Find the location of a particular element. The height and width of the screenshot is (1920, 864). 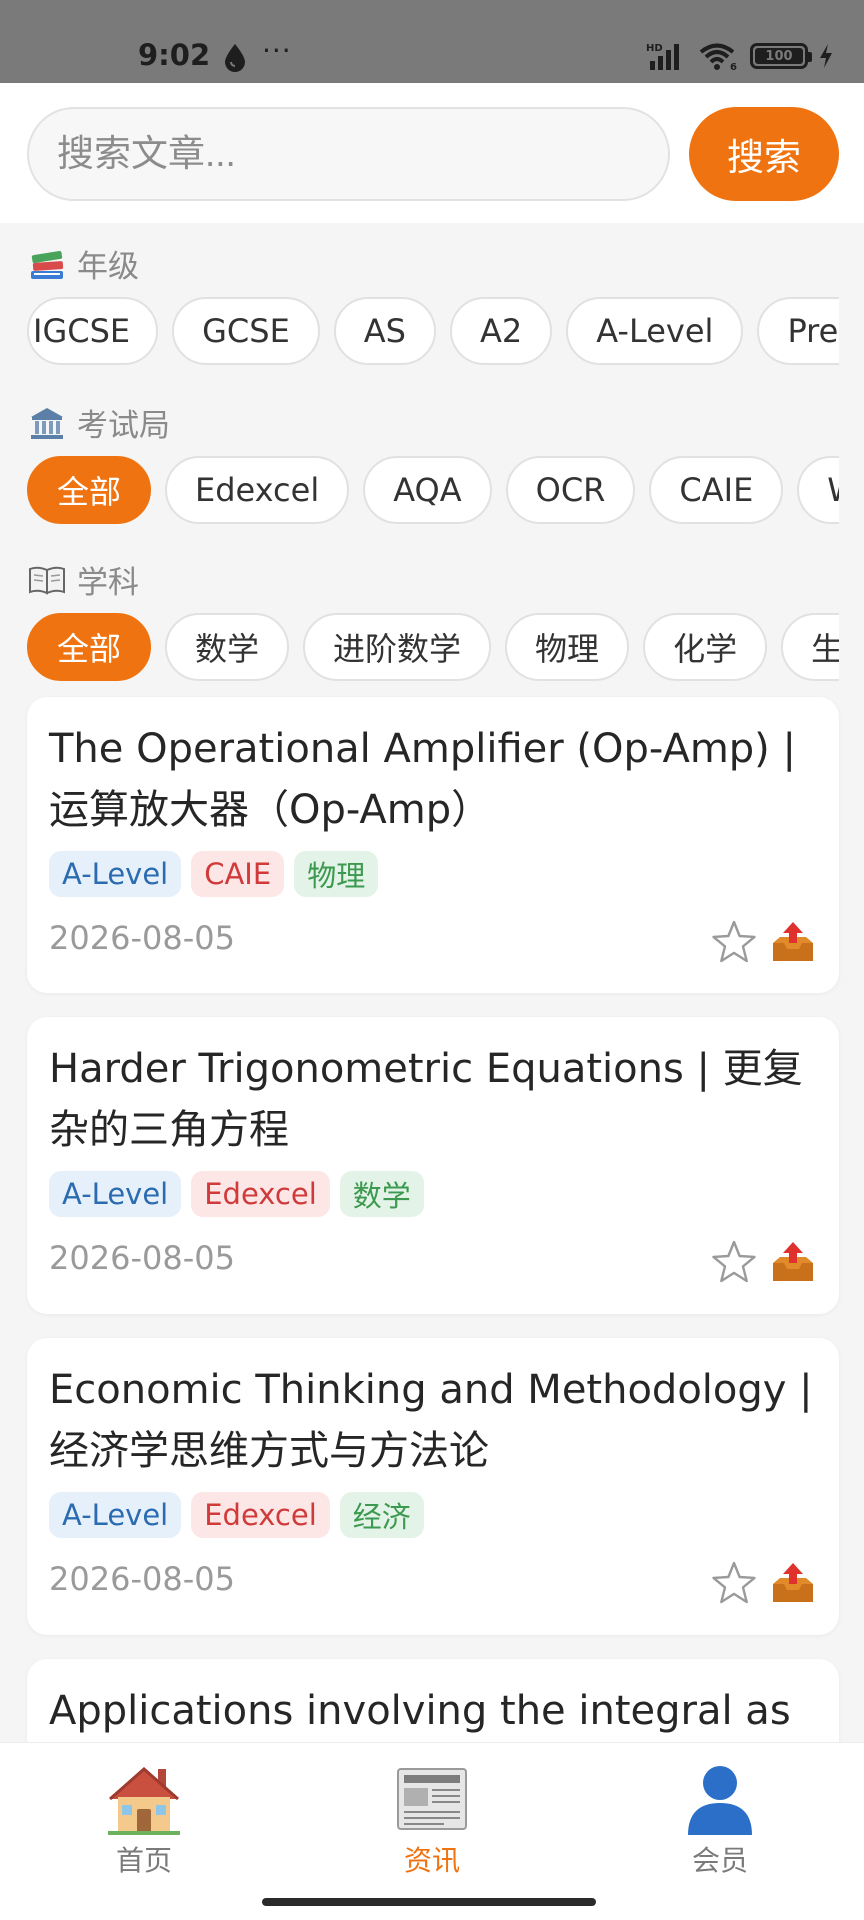

grade-label: 年级 is located at coordinates (108, 267).